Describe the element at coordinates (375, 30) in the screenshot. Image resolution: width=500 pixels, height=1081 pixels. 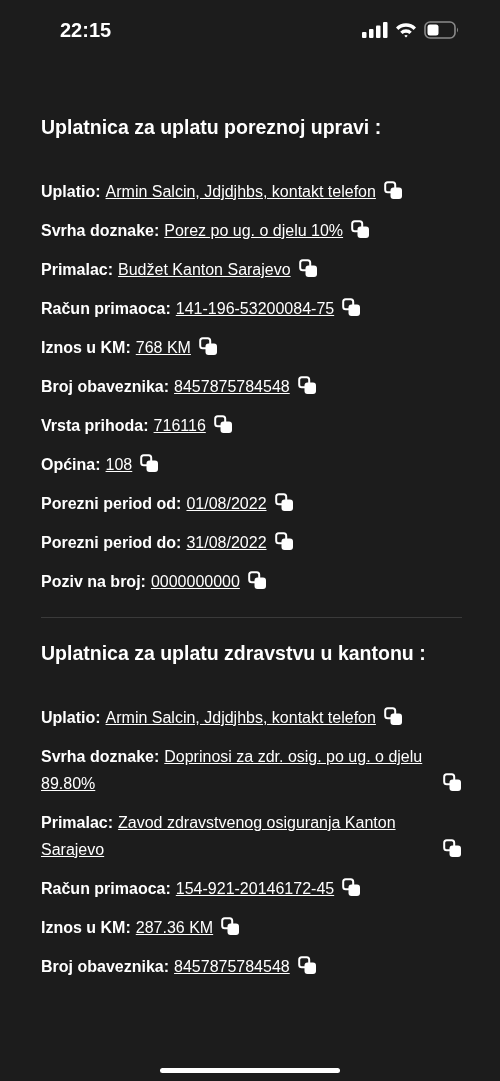
I see `signal-icon` at that location.